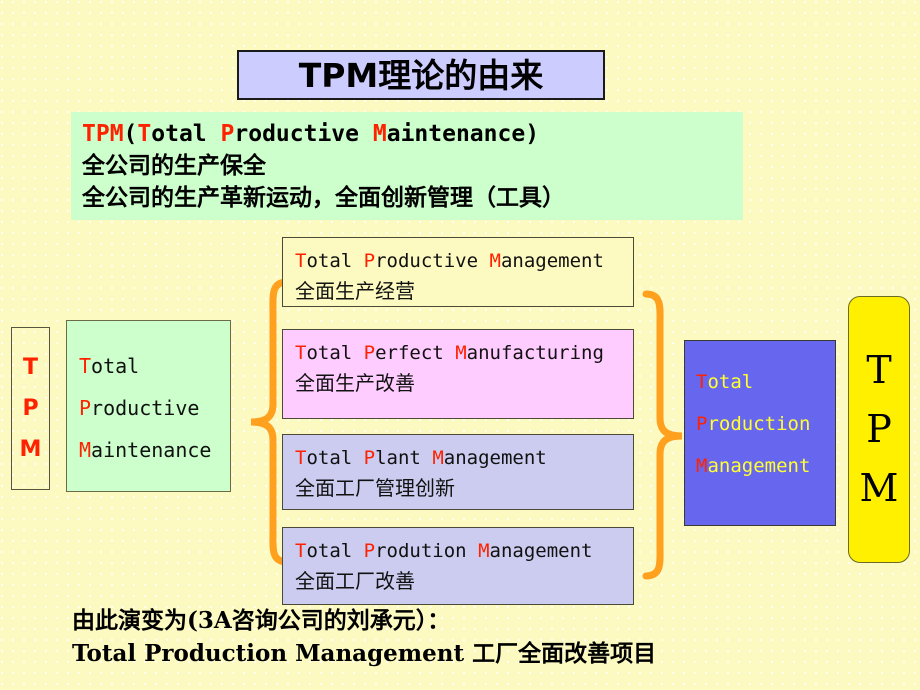 Image resolution: width=920 pixels, height=690 pixels. Describe the element at coordinates (335, 353) in the screenshot. I see `variant-1-word-1: otal` at that location.